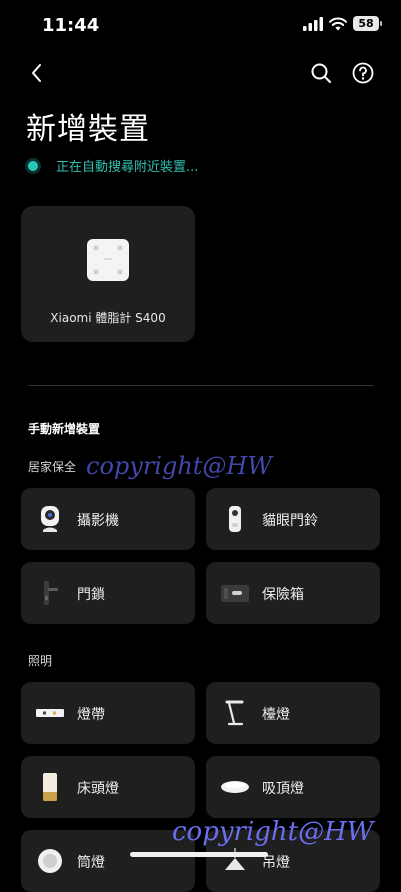 This screenshot has width=401, height=892. I want to click on tile-label: 貓眼門鈴, so click(290, 521).